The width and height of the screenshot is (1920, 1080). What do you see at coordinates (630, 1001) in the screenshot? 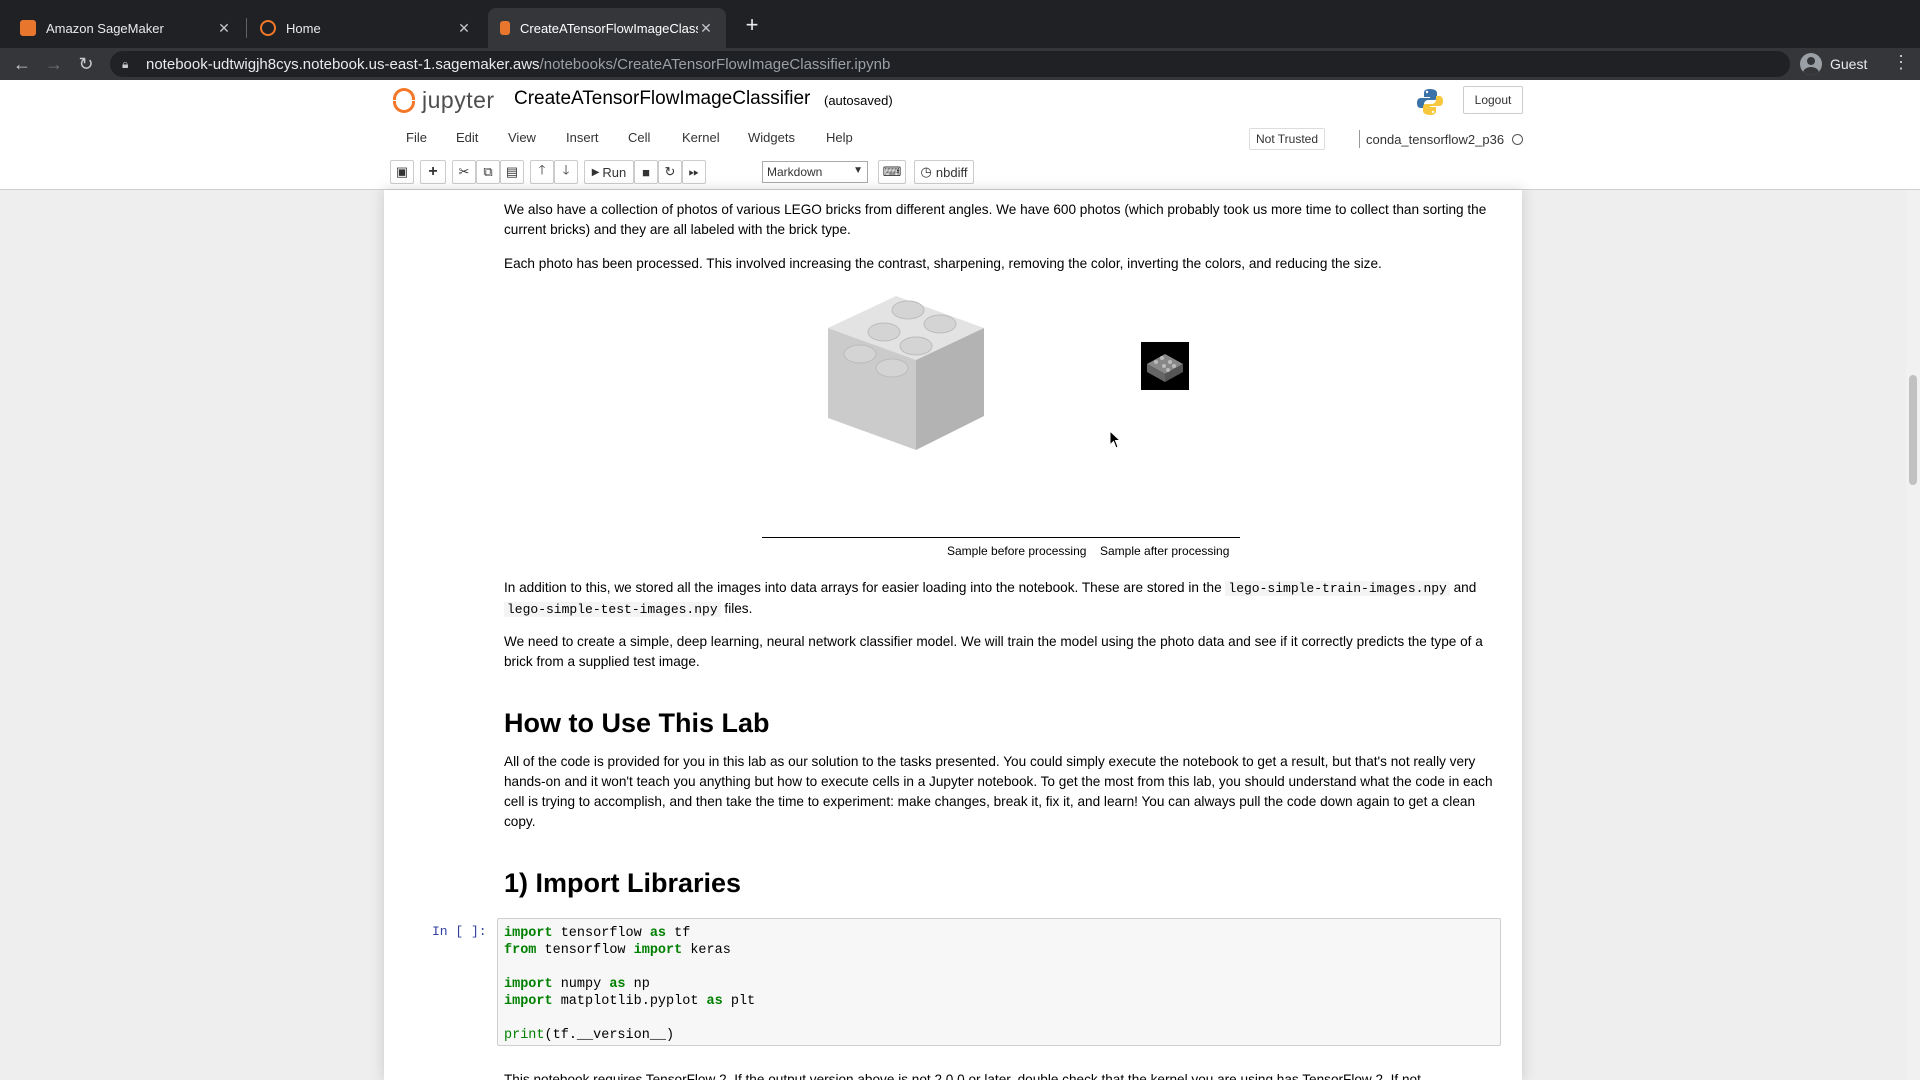
I see `code-line: import matplotlib.pyplot as plt` at bounding box center [630, 1001].